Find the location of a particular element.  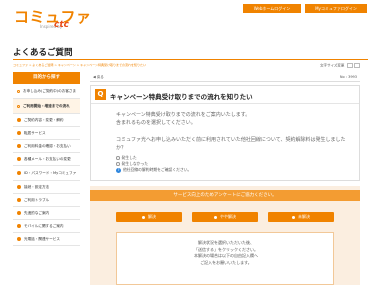

page-title: よくあるご質問 is located at coordinates (43, 53).